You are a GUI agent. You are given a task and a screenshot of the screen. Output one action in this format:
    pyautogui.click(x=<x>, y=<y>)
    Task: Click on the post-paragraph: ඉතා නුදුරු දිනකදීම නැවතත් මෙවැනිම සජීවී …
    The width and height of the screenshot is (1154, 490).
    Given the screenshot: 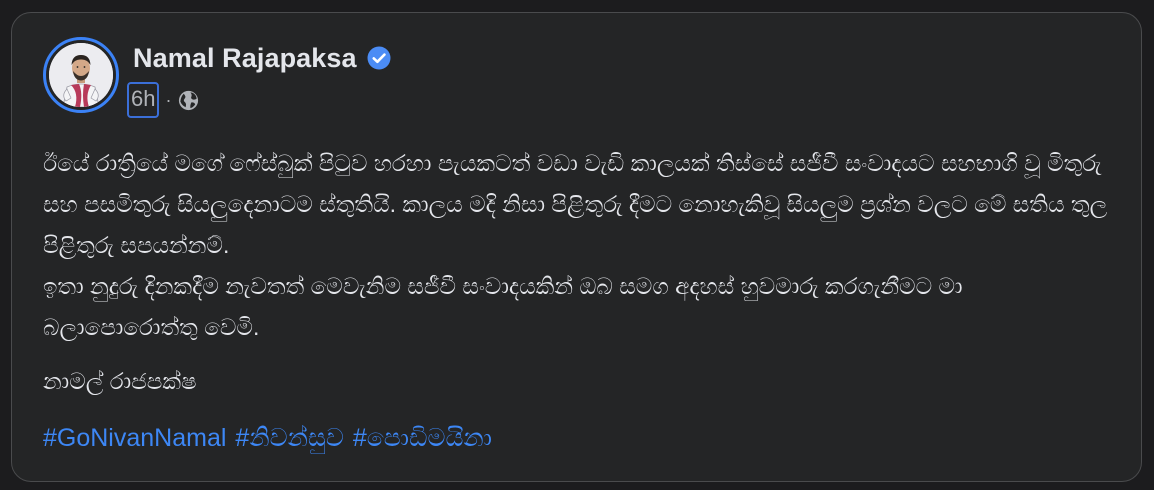 What is the action you would take?
    pyautogui.click(x=503, y=306)
    